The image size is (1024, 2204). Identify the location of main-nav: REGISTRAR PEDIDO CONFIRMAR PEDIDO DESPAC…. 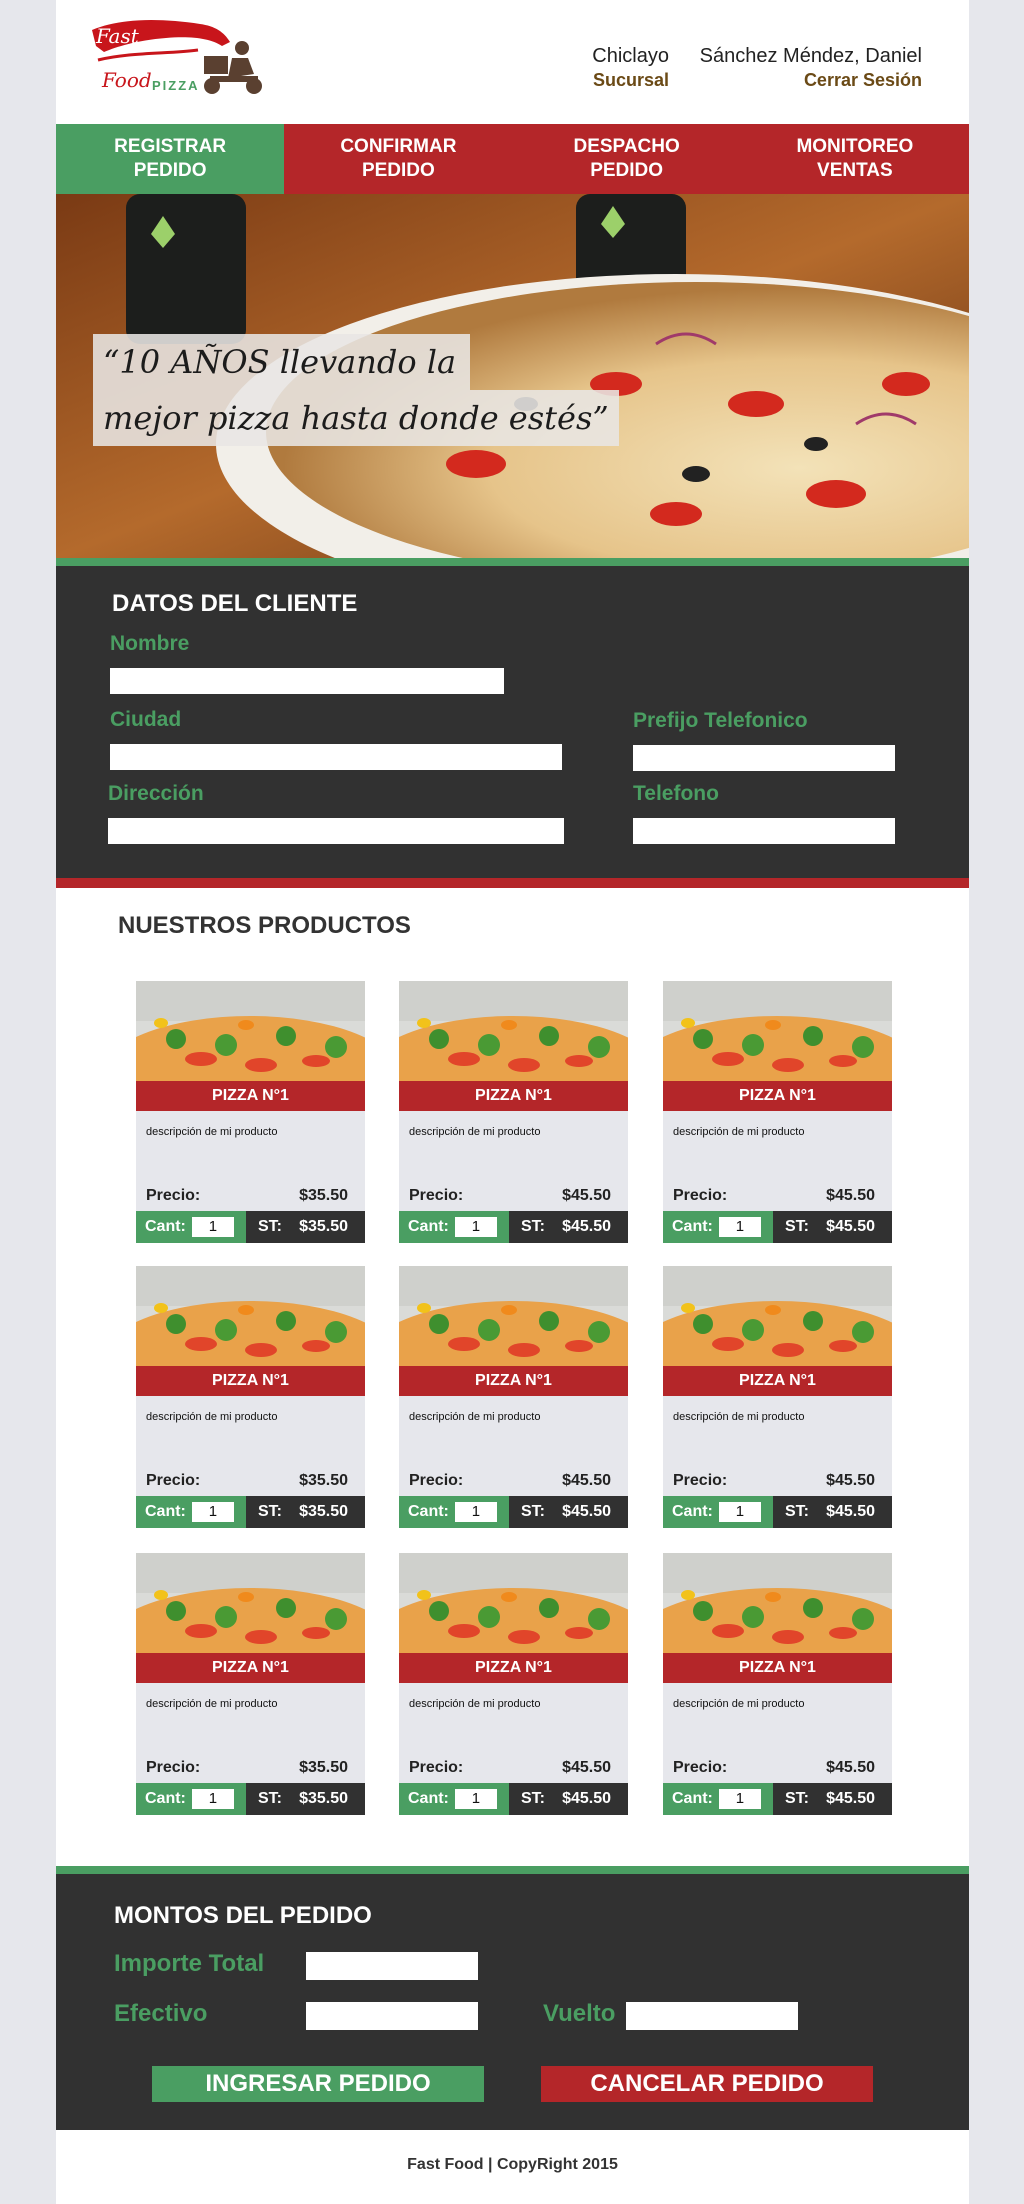
(512, 159).